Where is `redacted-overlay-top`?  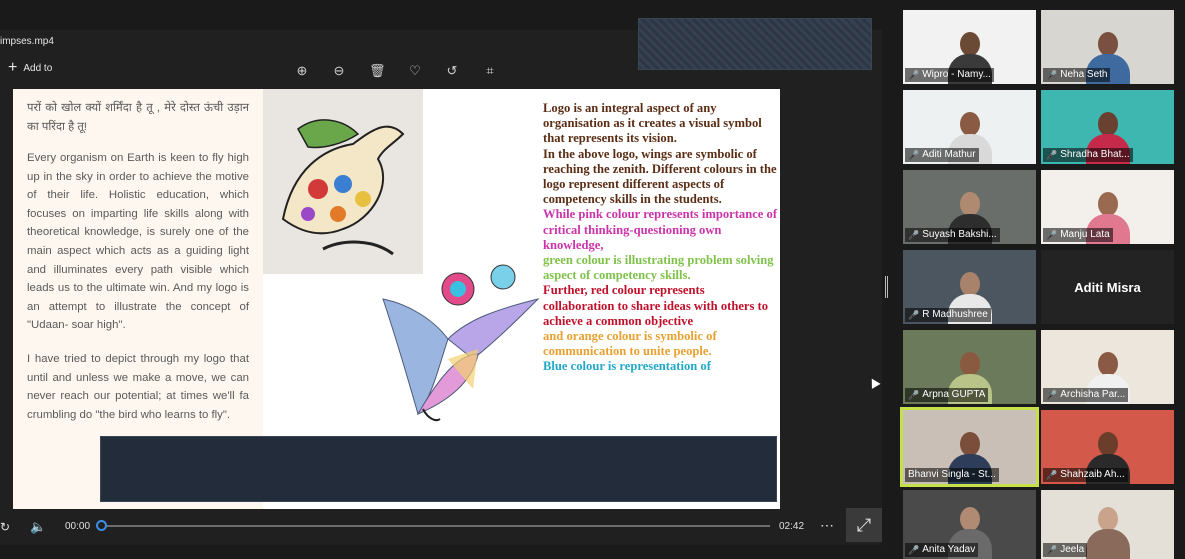 redacted-overlay-top is located at coordinates (755, 44).